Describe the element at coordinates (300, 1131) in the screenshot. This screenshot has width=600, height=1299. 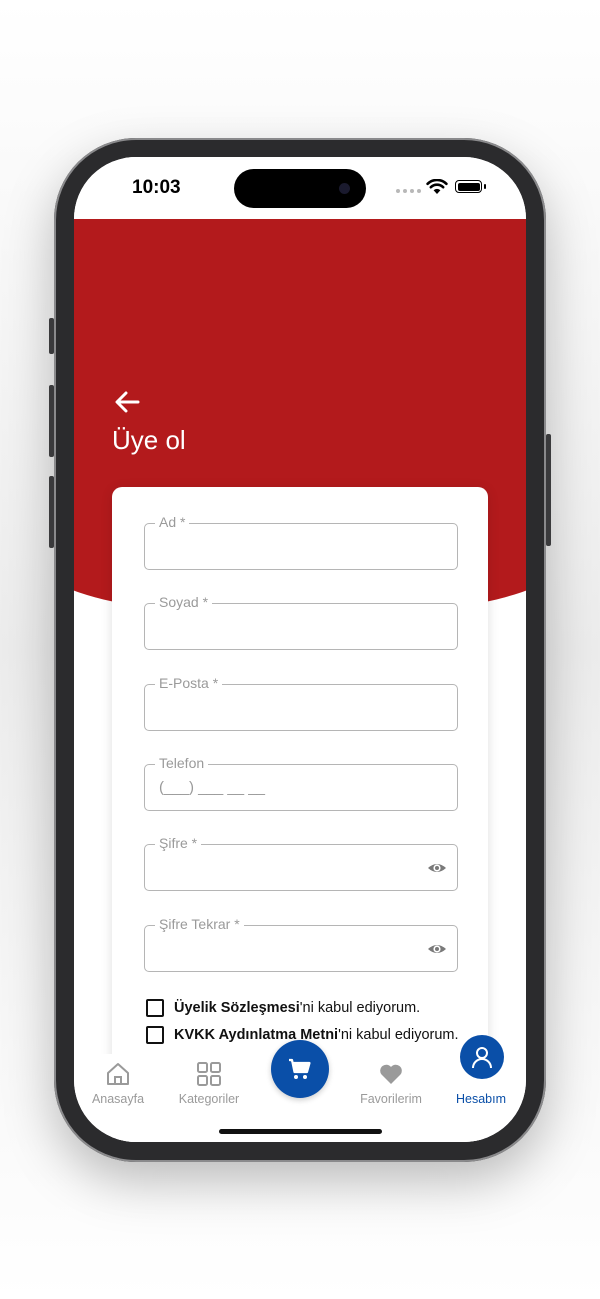
I see `home-indicator` at that location.